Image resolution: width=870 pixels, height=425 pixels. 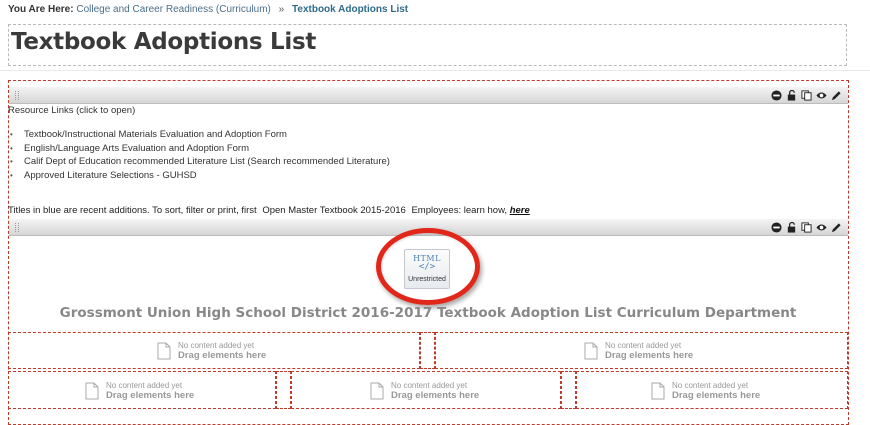 I want to click on employees-text: Employees: learn how,, so click(x=459, y=210).